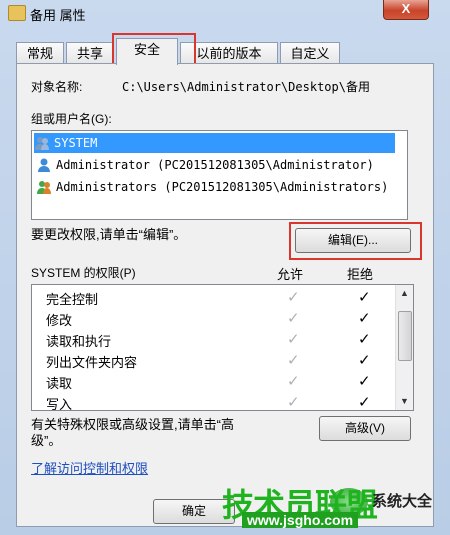  Describe the element at coordinates (213, 360) in the screenshot. I see `permission-row-list-folder: 列出文件夹内容 ✓ ✓` at that location.